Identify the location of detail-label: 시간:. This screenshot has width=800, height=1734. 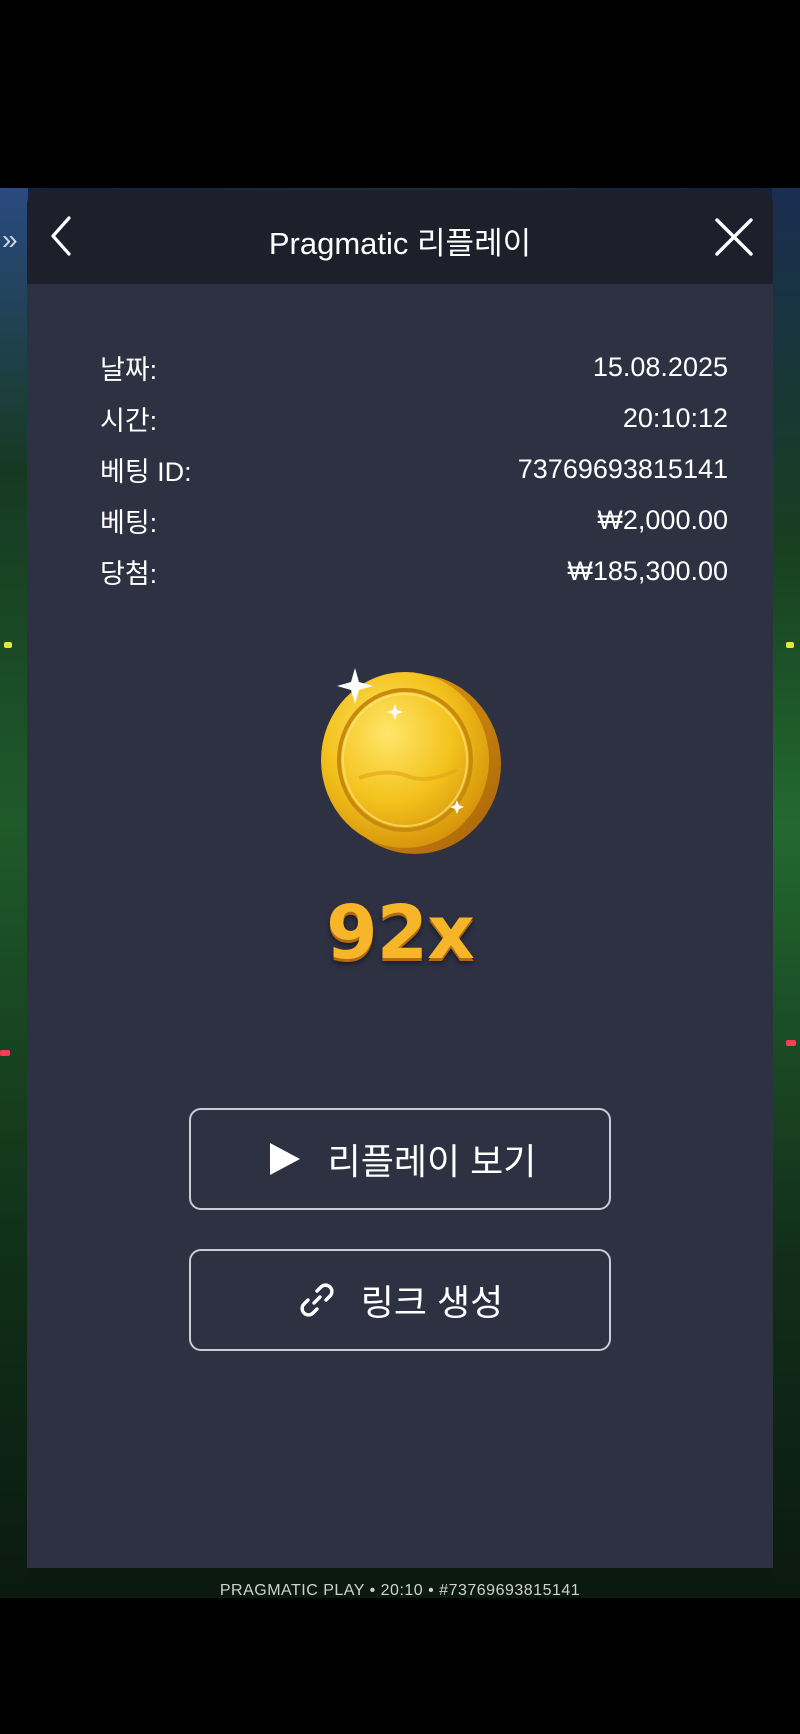
(129, 421).